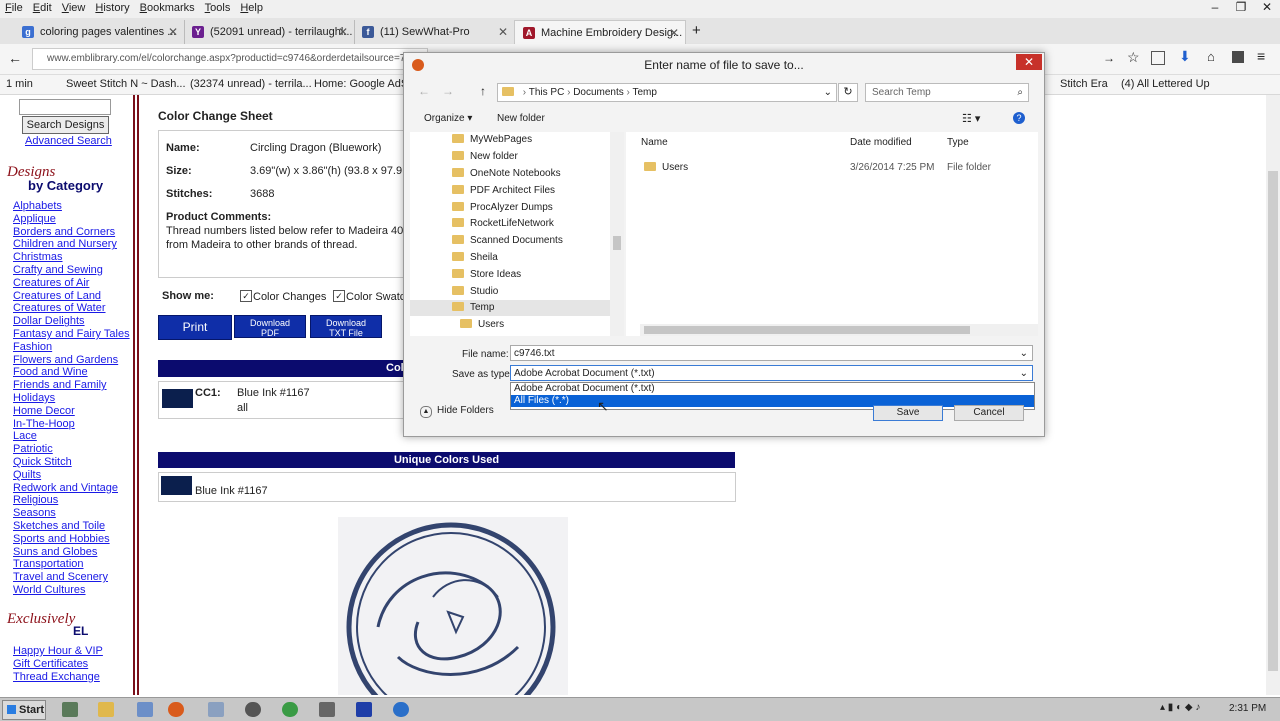 The height and width of the screenshot is (721, 1280). What do you see at coordinates (644, 92) in the screenshot?
I see `breadcrumb-temp: Temp` at bounding box center [644, 92].